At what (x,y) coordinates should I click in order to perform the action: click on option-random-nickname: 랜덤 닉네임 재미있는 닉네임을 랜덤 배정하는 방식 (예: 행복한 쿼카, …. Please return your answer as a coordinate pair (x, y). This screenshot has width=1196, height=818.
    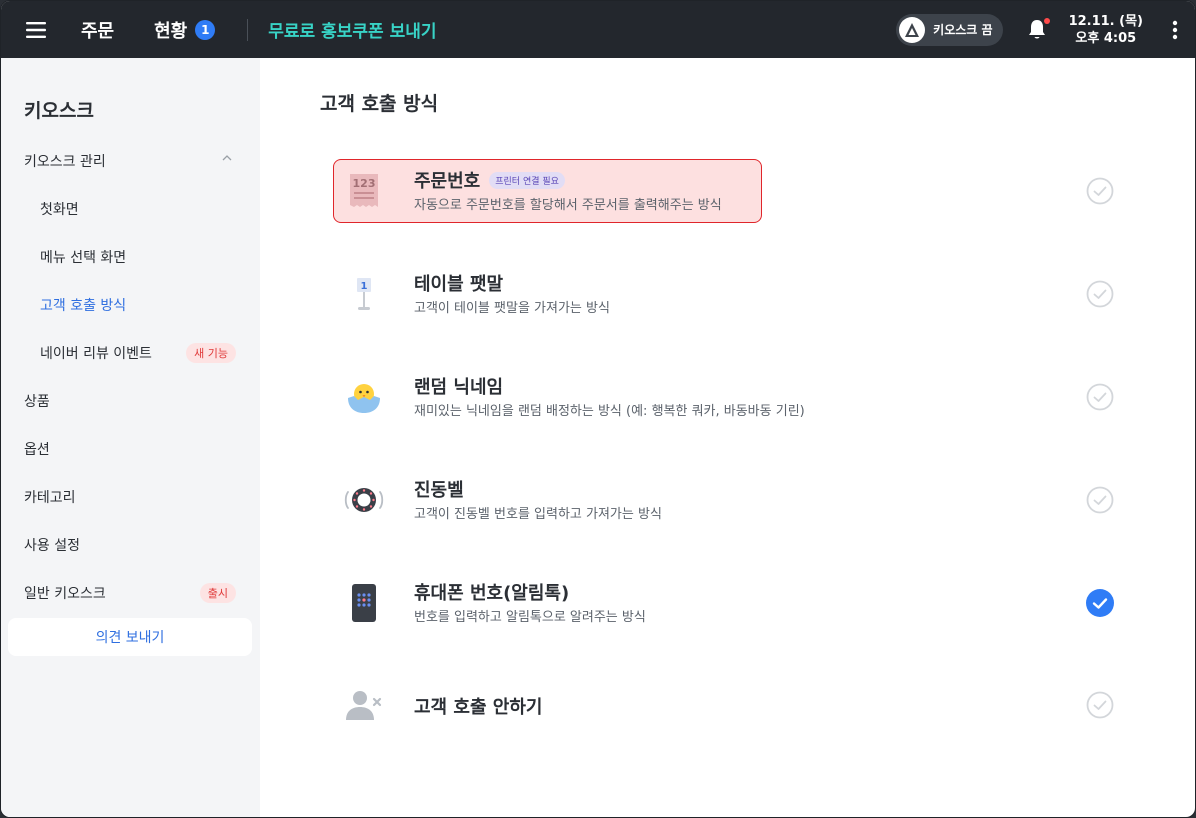
    Looking at the image, I should click on (733, 397).